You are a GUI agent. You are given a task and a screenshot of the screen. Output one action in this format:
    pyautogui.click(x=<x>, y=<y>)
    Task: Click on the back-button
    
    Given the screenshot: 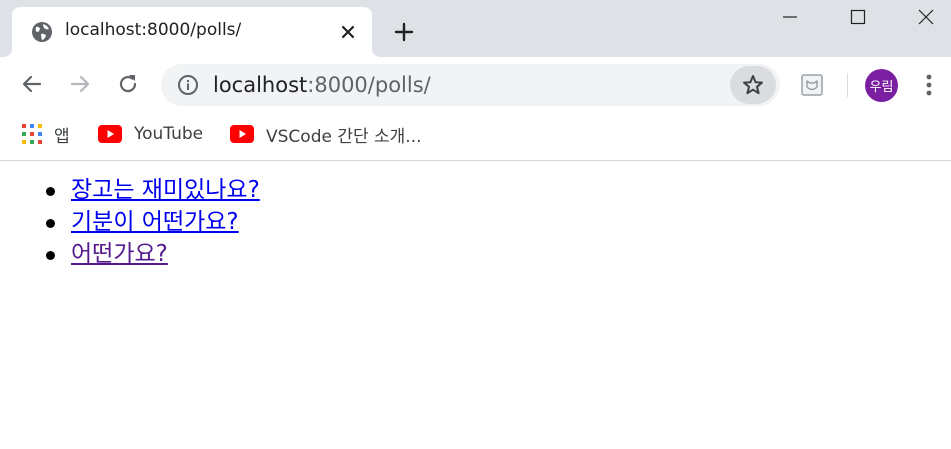 What is the action you would take?
    pyautogui.click(x=32, y=84)
    